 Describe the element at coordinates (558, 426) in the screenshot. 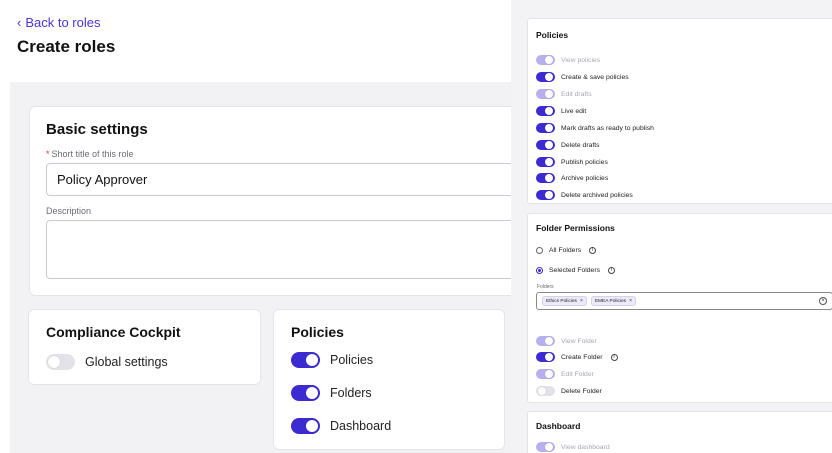

I see `dashboard-section-title: Dashboard` at that location.